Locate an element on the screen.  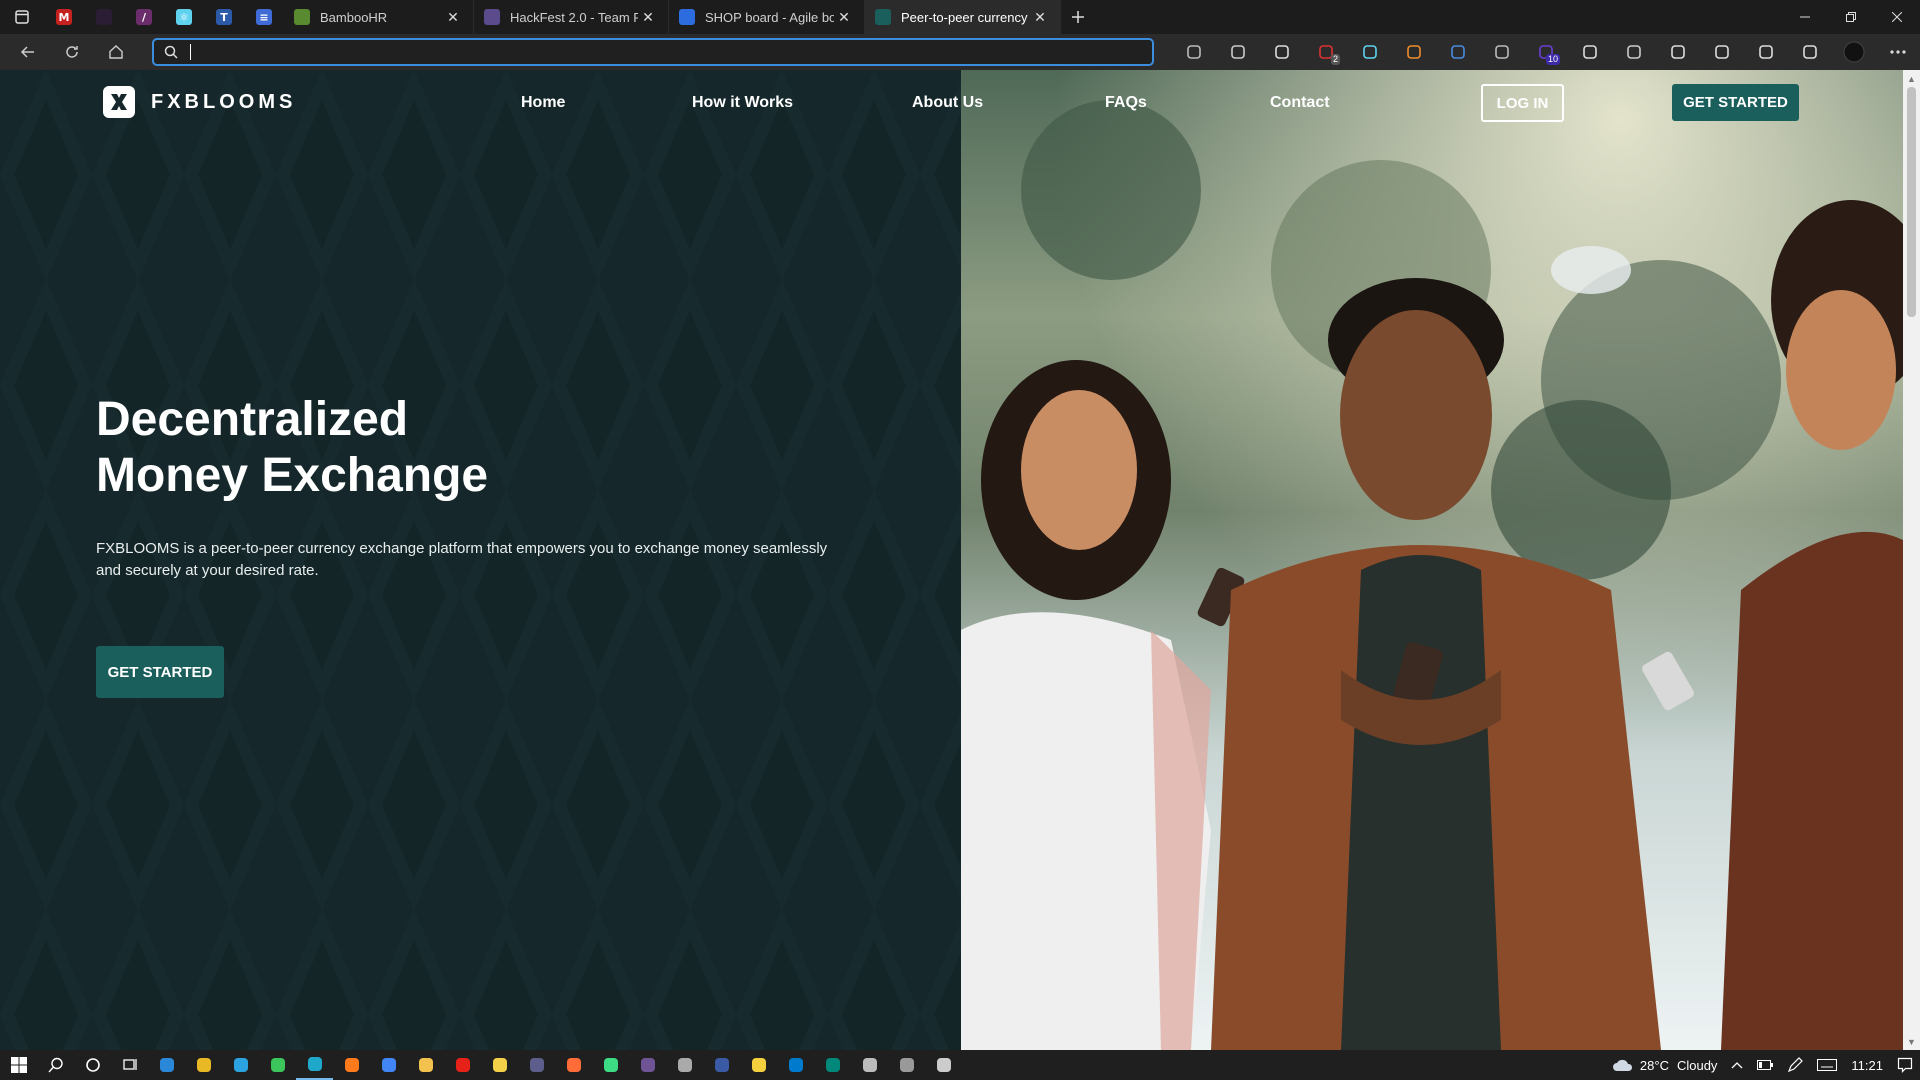
whatsapp-taskbar-button is located at coordinates (277, 1065).